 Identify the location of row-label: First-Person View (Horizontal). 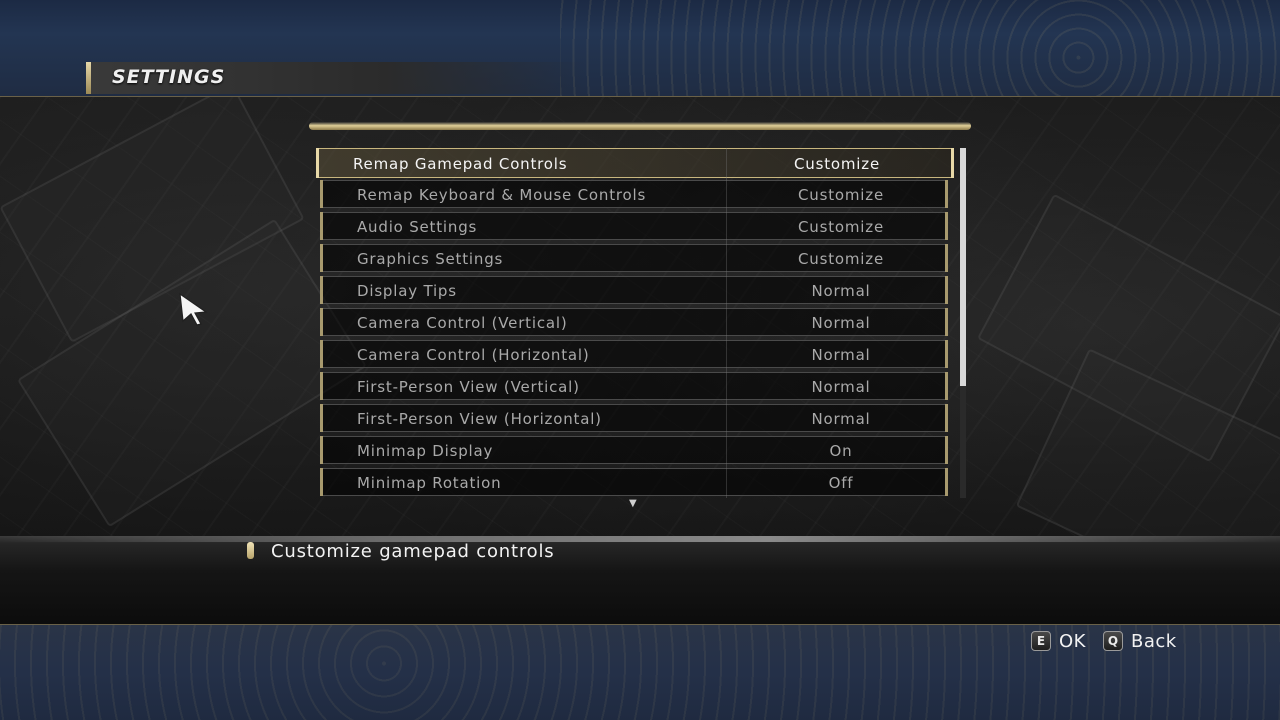
(479, 419).